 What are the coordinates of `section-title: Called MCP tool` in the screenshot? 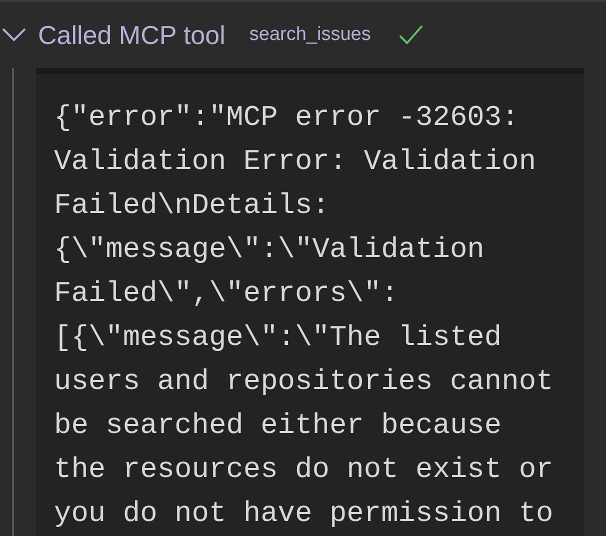 It's located at (132, 35).